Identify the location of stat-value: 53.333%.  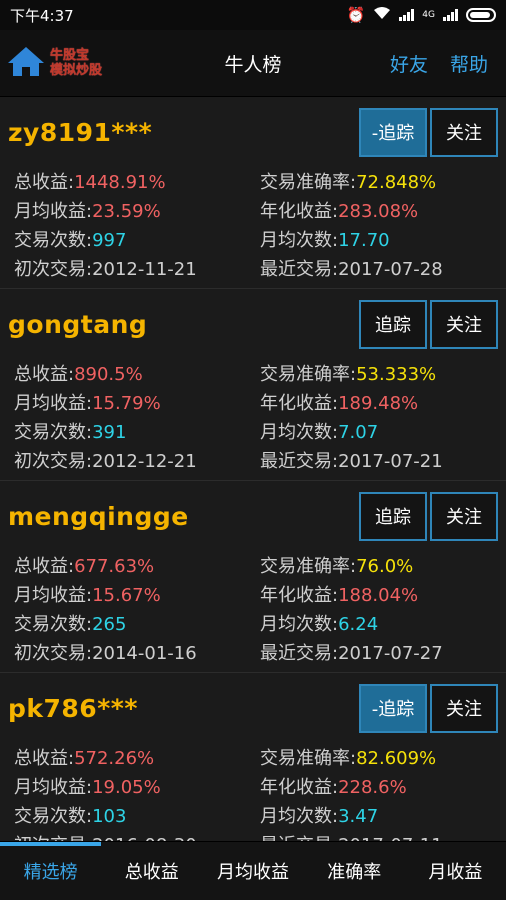
(396, 374).